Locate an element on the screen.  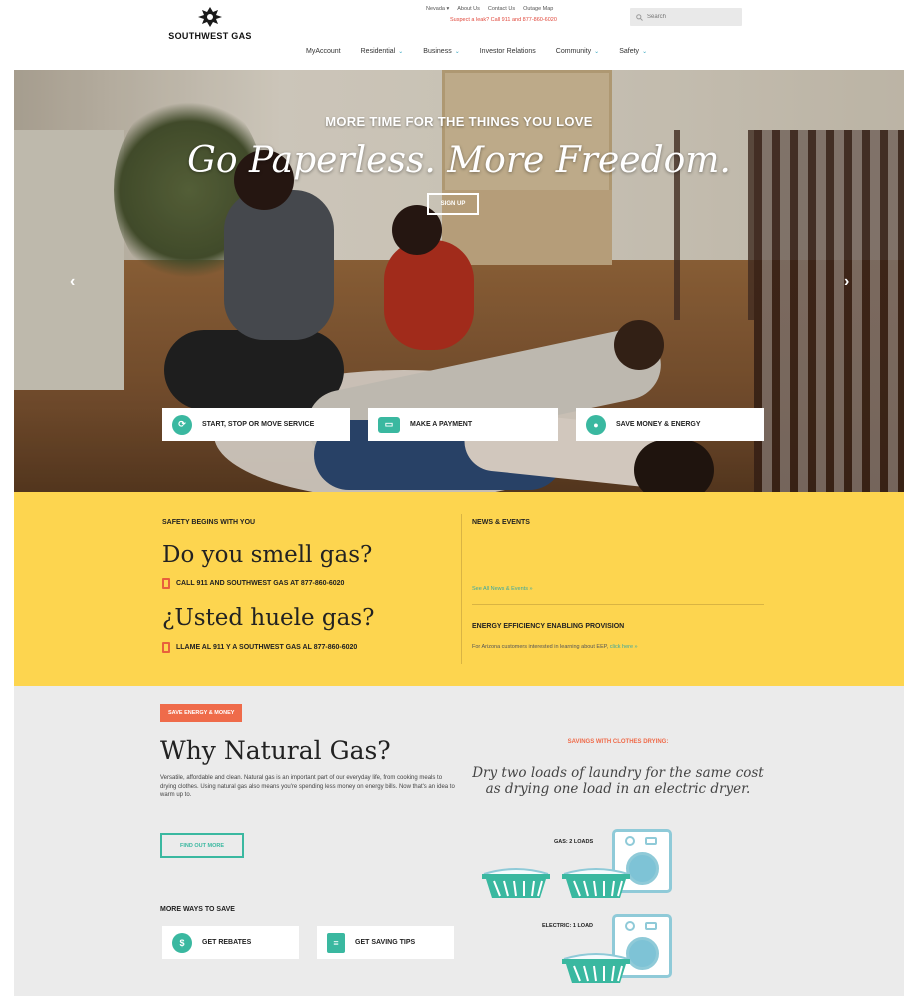
search-box is located at coordinates (686, 17).